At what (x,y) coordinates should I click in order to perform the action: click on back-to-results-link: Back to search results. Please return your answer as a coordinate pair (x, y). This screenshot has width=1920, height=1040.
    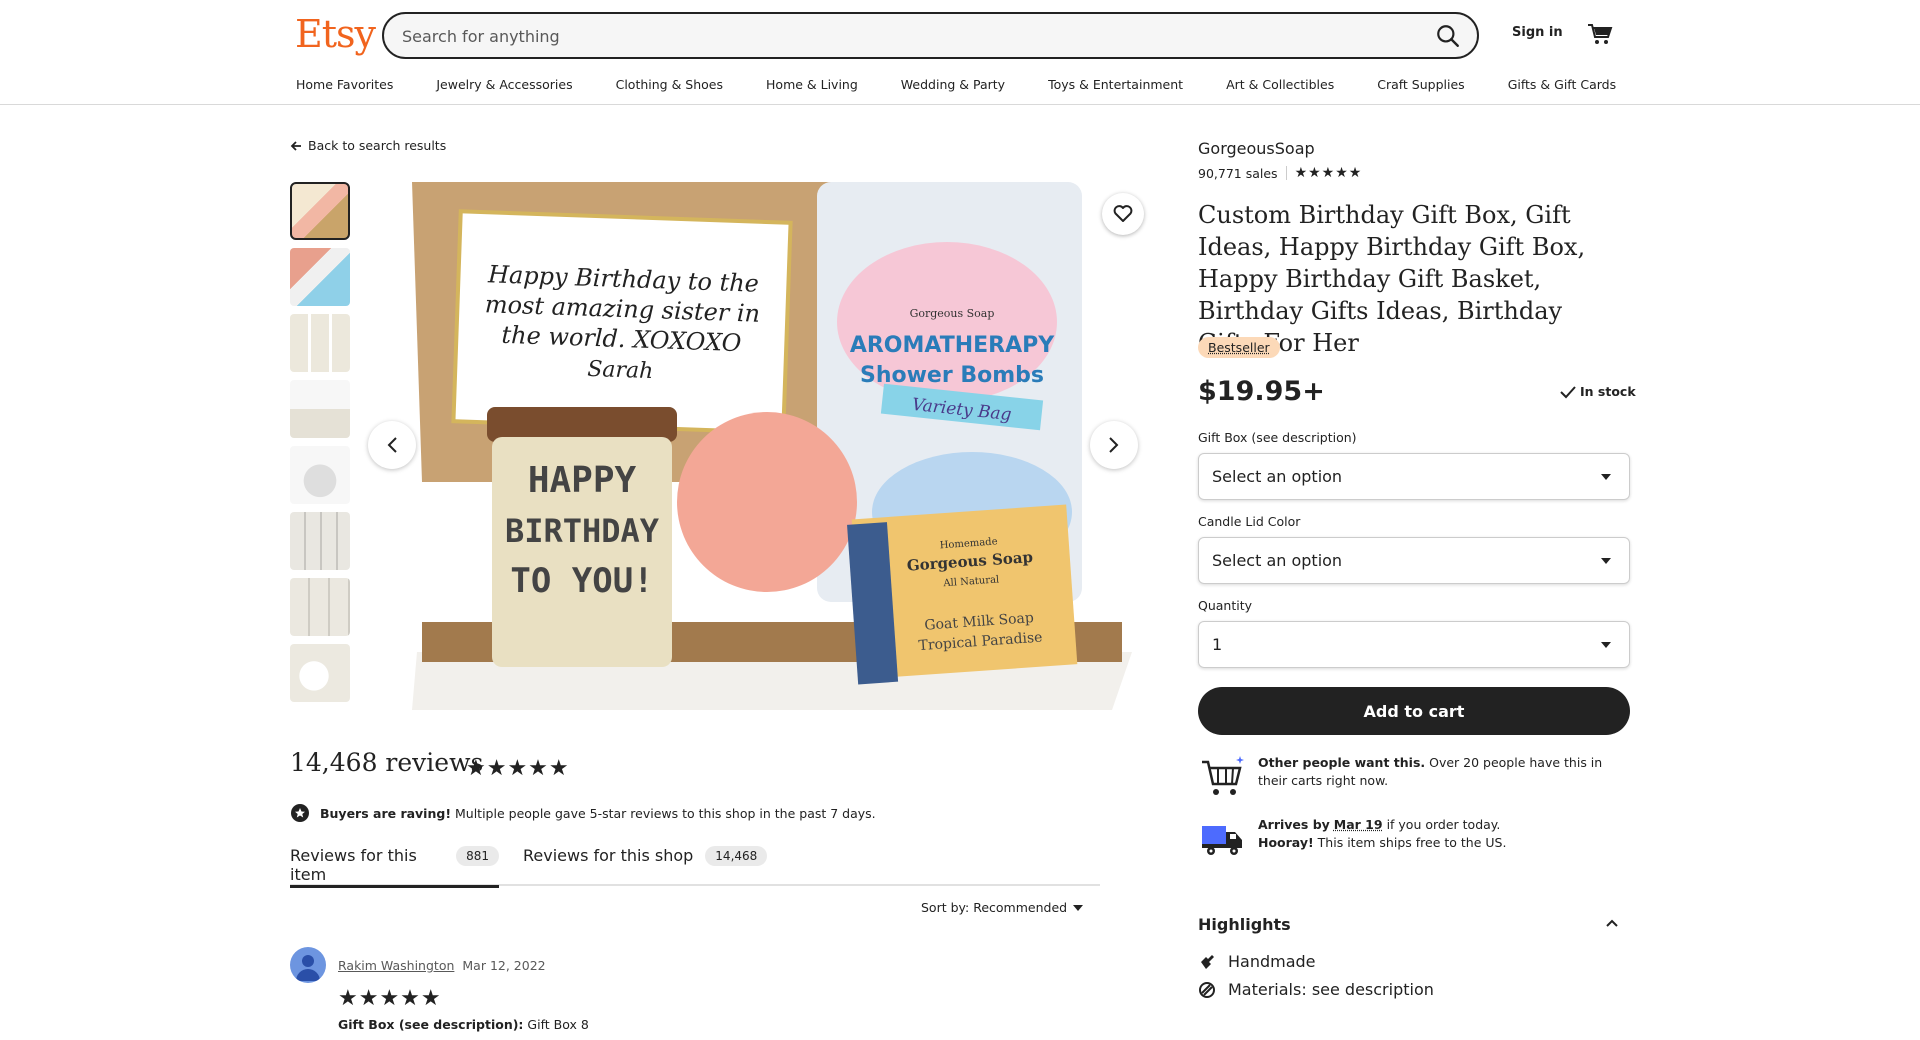
    Looking at the image, I should click on (368, 145).